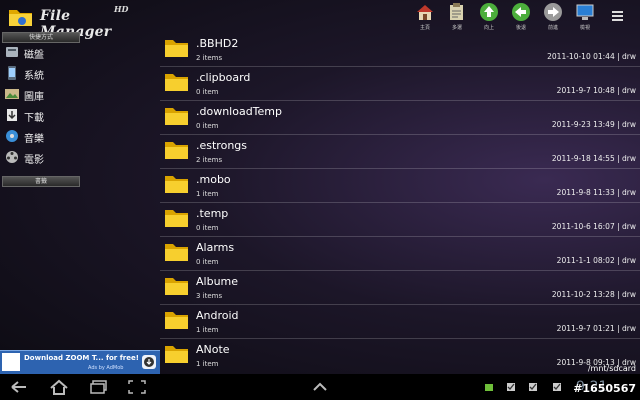 Image resolution: width=640 pixels, height=400 pixels. I want to click on file-name: .clipboard, so click(223, 77).